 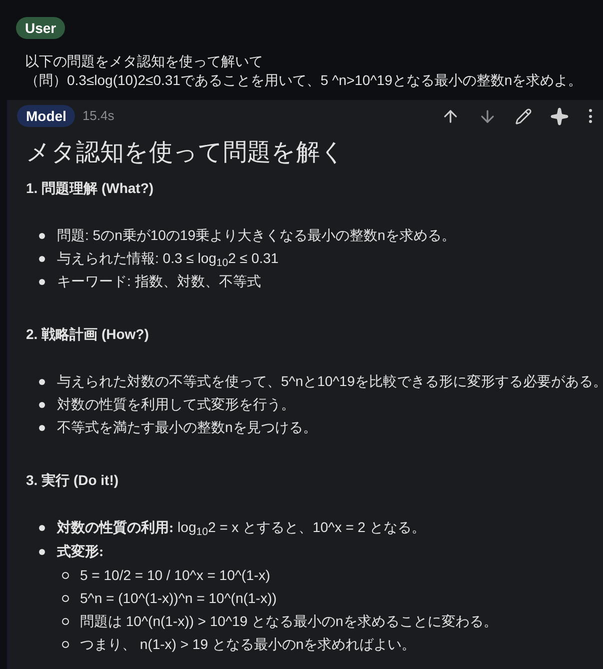 What do you see at coordinates (185, 153) in the screenshot?
I see `response-title: メタ認知を使って問題を解く` at bounding box center [185, 153].